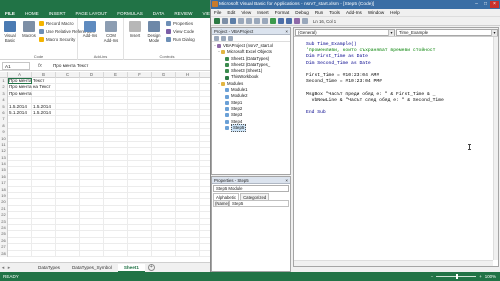 This screenshot has width=500, height=281. Describe the element at coordinates (40, 66) in the screenshot. I see `fx-icon: fx` at that location.